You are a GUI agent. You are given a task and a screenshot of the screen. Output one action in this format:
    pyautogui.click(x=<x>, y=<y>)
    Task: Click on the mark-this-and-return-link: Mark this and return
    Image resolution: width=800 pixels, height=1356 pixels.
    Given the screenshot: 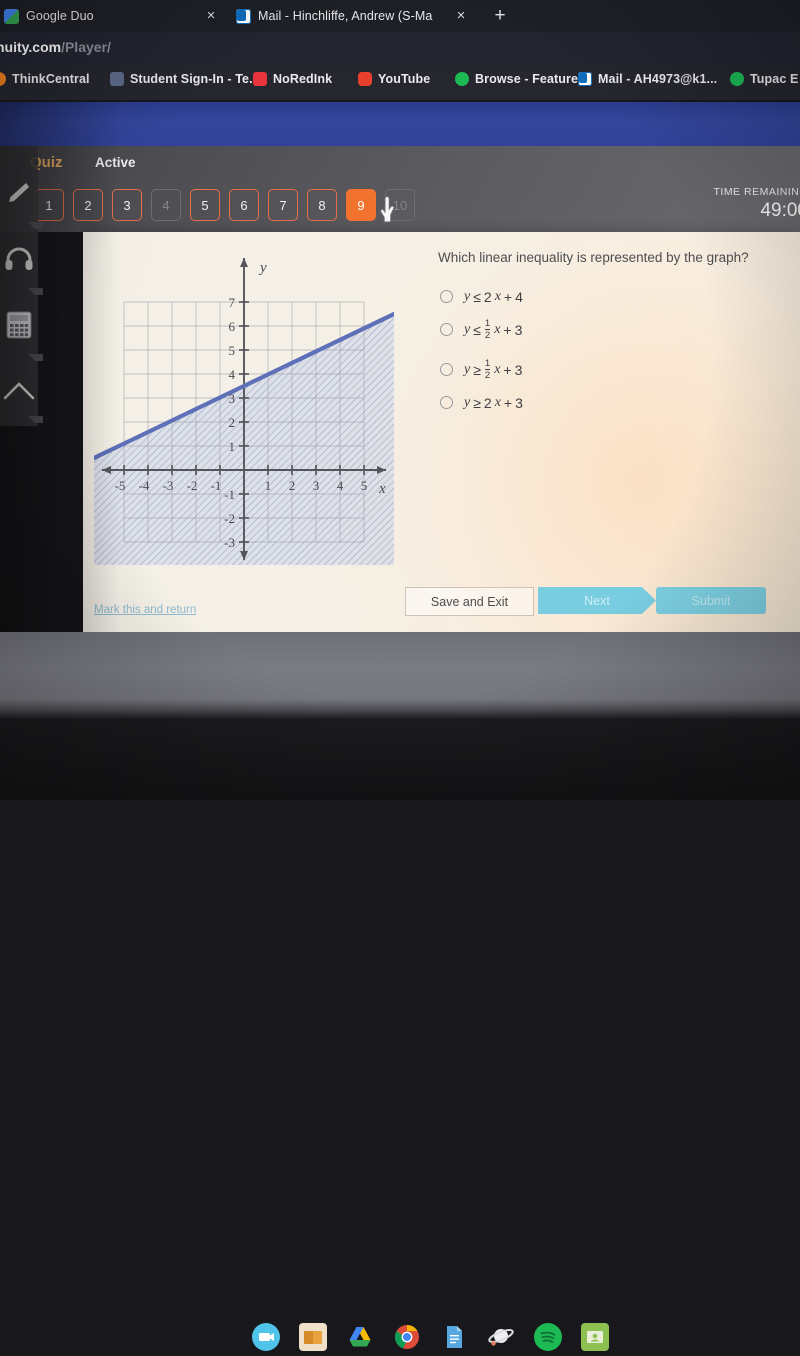 What is the action you would take?
    pyautogui.click(x=145, y=610)
    